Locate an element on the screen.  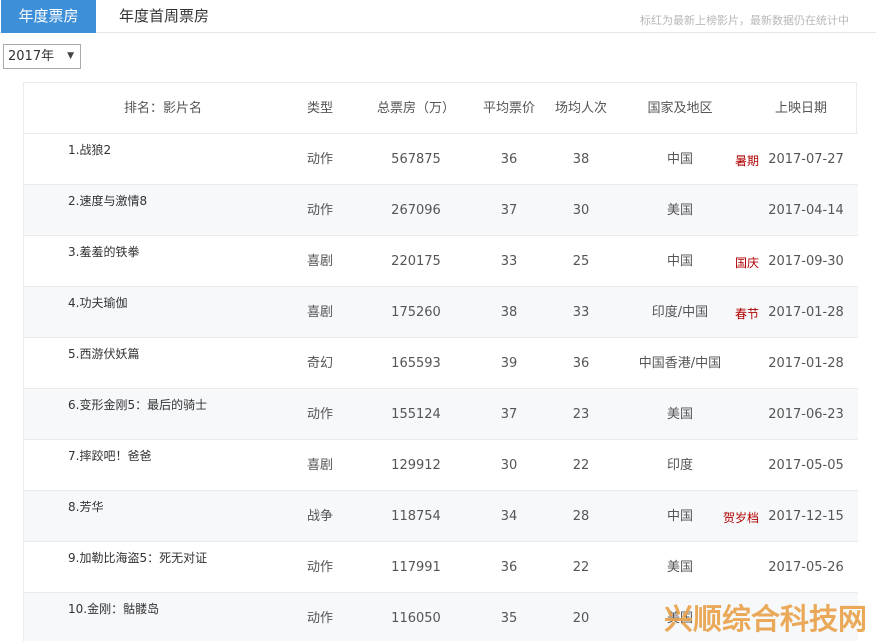
movie-avg-price: 38 is located at coordinates (509, 312).